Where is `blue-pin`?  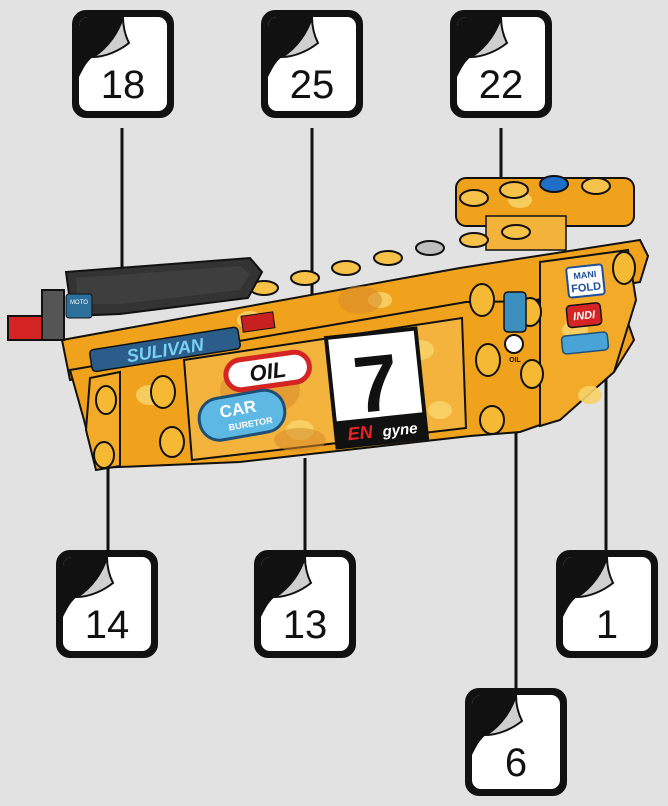
blue-pin is located at coordinates (554, 184).